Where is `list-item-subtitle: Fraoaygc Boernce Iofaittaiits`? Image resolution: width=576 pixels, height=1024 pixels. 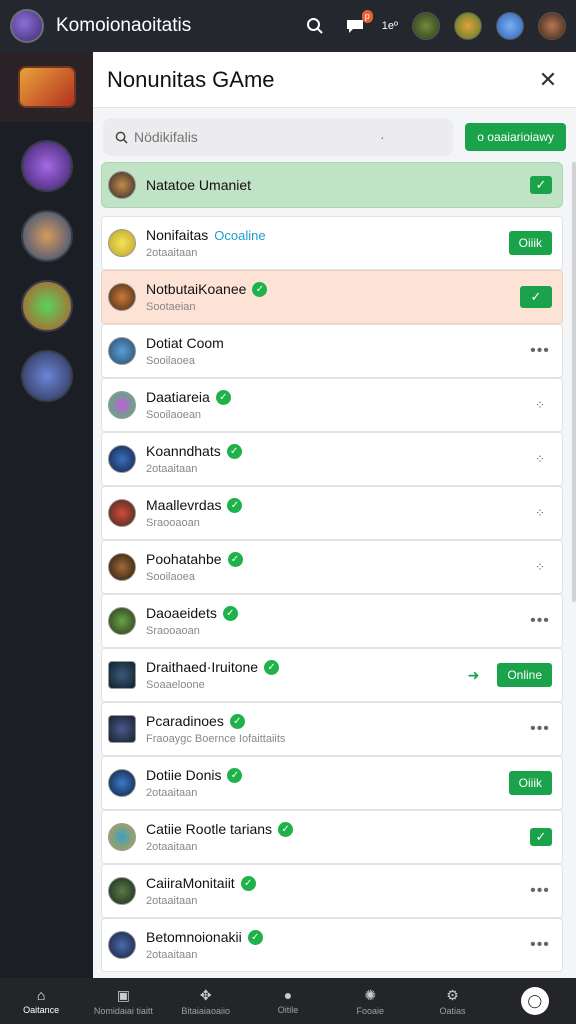 list-item-subtitle: Fraoaygc Boernce Iofaittaiits is located at coordinates (216, 739).